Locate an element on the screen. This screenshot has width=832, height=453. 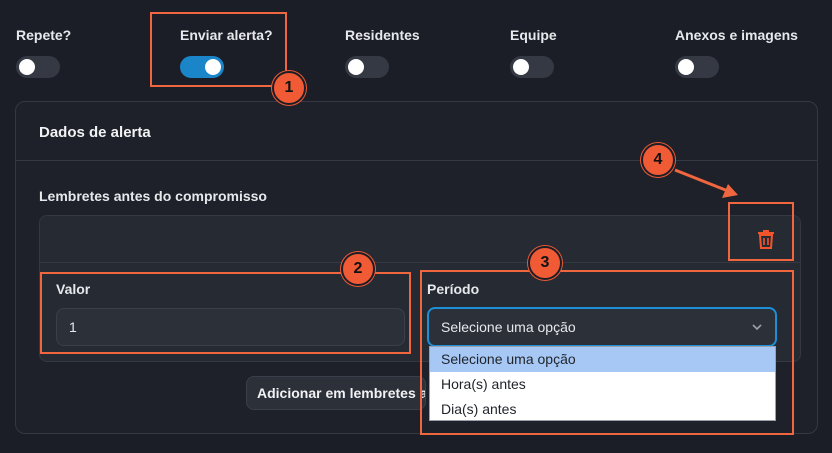
repeater-item-header is located at coordinates (420, 239).